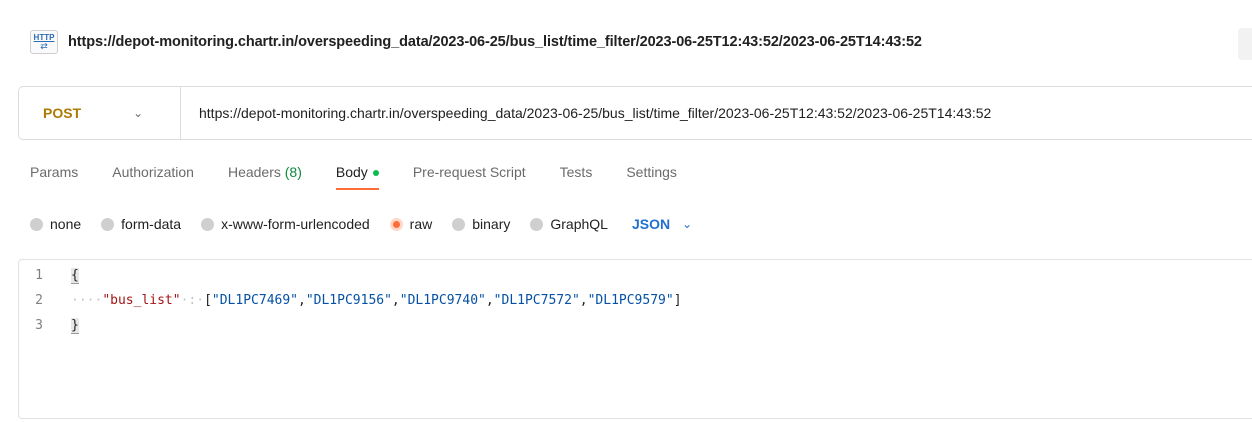  I want to click on radio-graphql-label: GraphQL, so click(579, 224).